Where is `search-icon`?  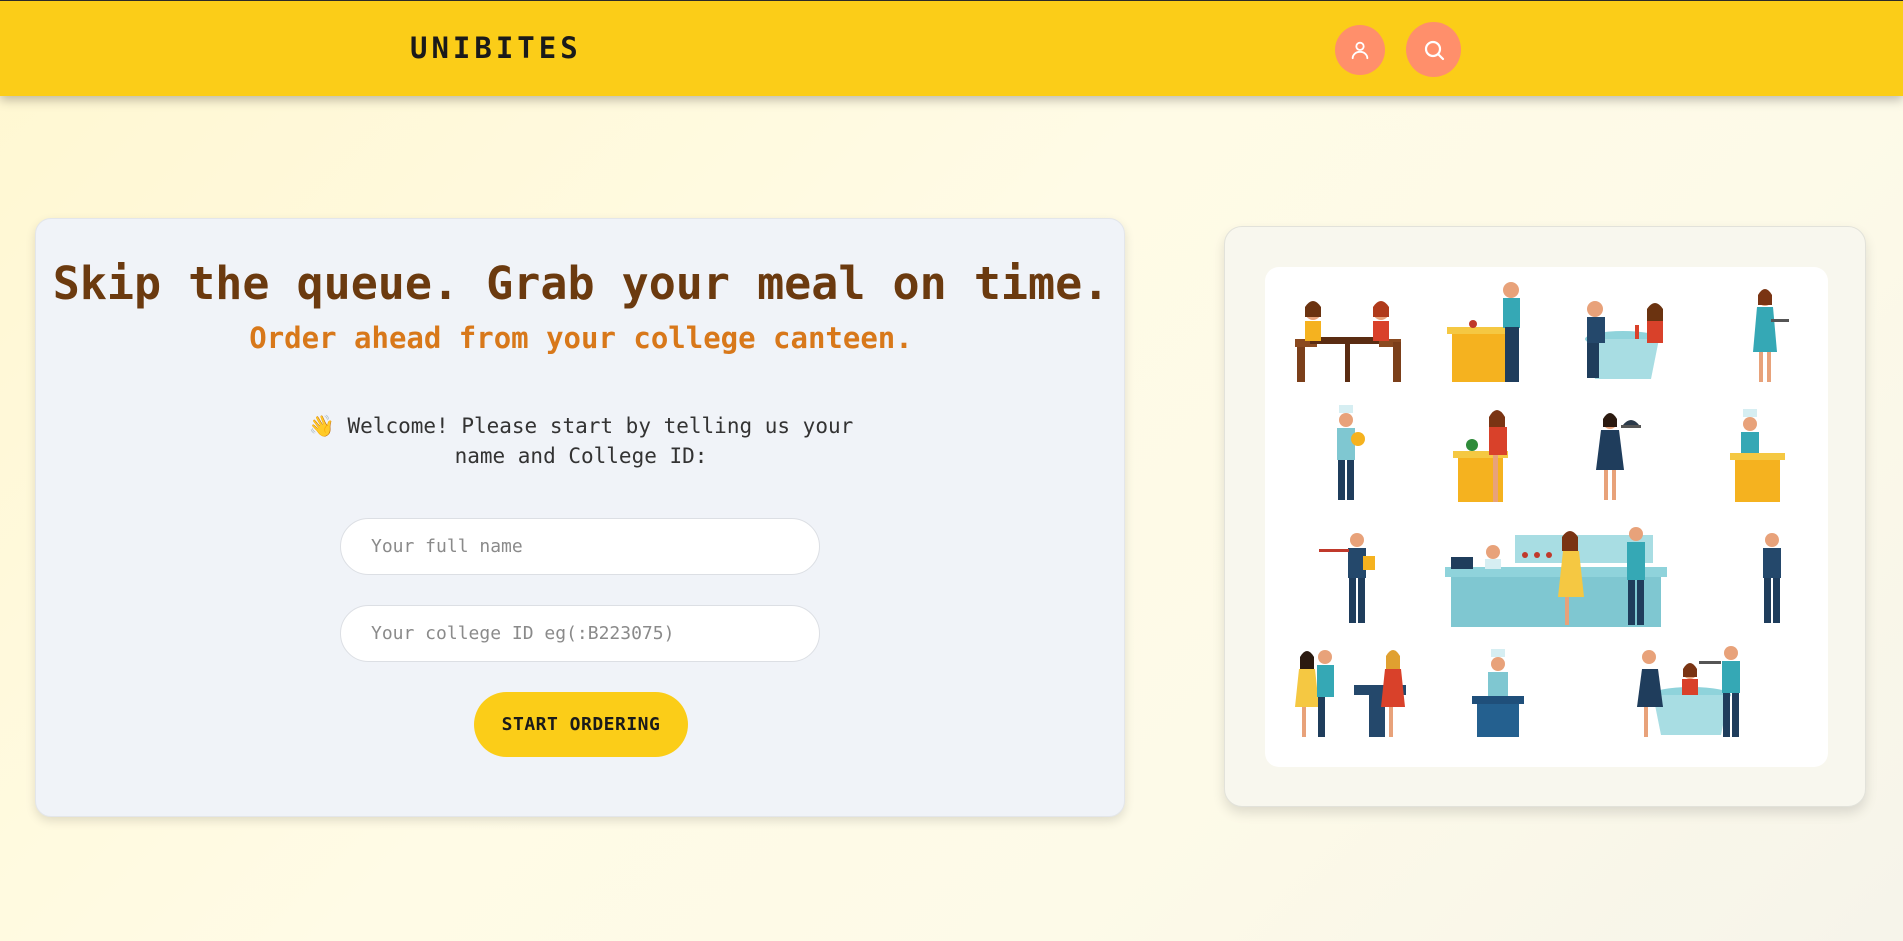 search-icon is located at coordinates (1434, 50).